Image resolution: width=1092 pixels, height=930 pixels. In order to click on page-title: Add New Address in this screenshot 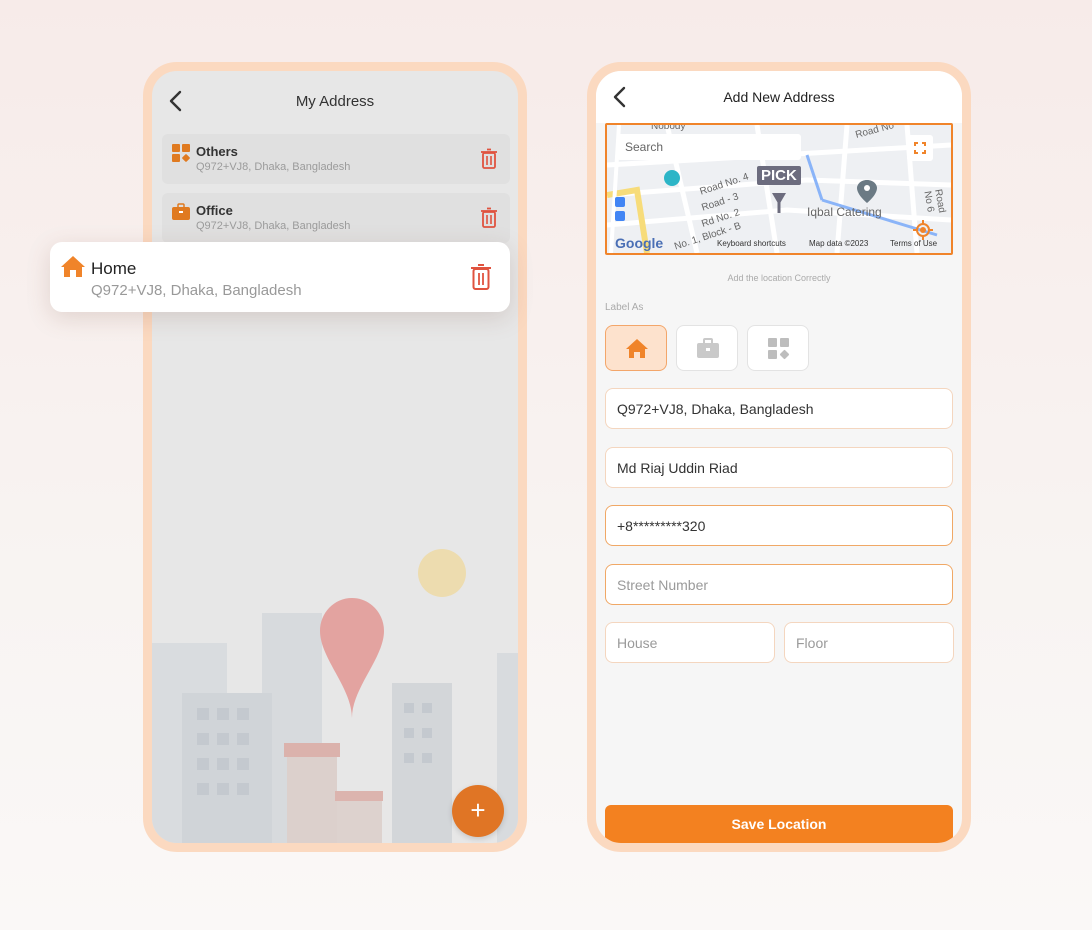, I will do `click(779, 97)`.